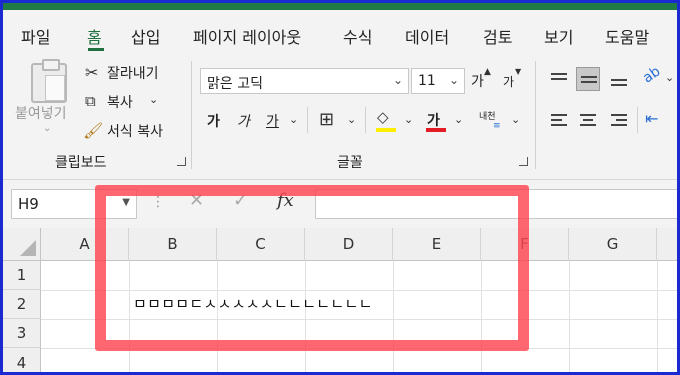 Image resolution: width=680 pixels, height=375 pixels. What do you see at coordinates (588, 121) in the screenshot?
I see `align-center-icon` at bounding box center [588, 121].